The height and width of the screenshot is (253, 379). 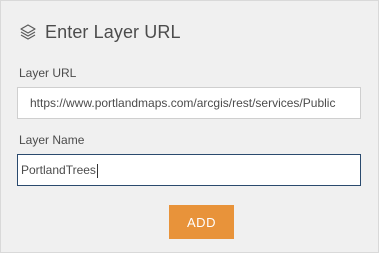 What do you see at coordinates (189, 170) in the screenshot?
I see `layer-name-input: PortlandTrees` at bounding box center [189, 170].